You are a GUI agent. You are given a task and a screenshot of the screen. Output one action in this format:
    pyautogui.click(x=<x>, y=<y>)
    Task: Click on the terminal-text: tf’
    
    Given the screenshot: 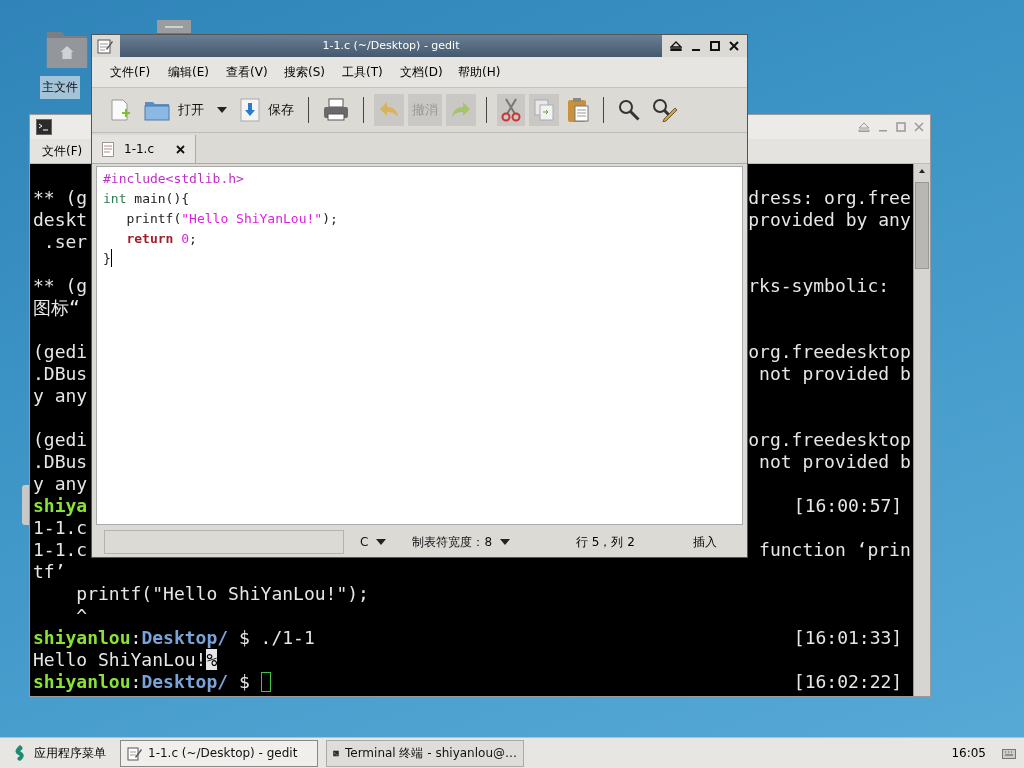 What is the action you would take?
    pyautogui.click(x=50, y=572)
    